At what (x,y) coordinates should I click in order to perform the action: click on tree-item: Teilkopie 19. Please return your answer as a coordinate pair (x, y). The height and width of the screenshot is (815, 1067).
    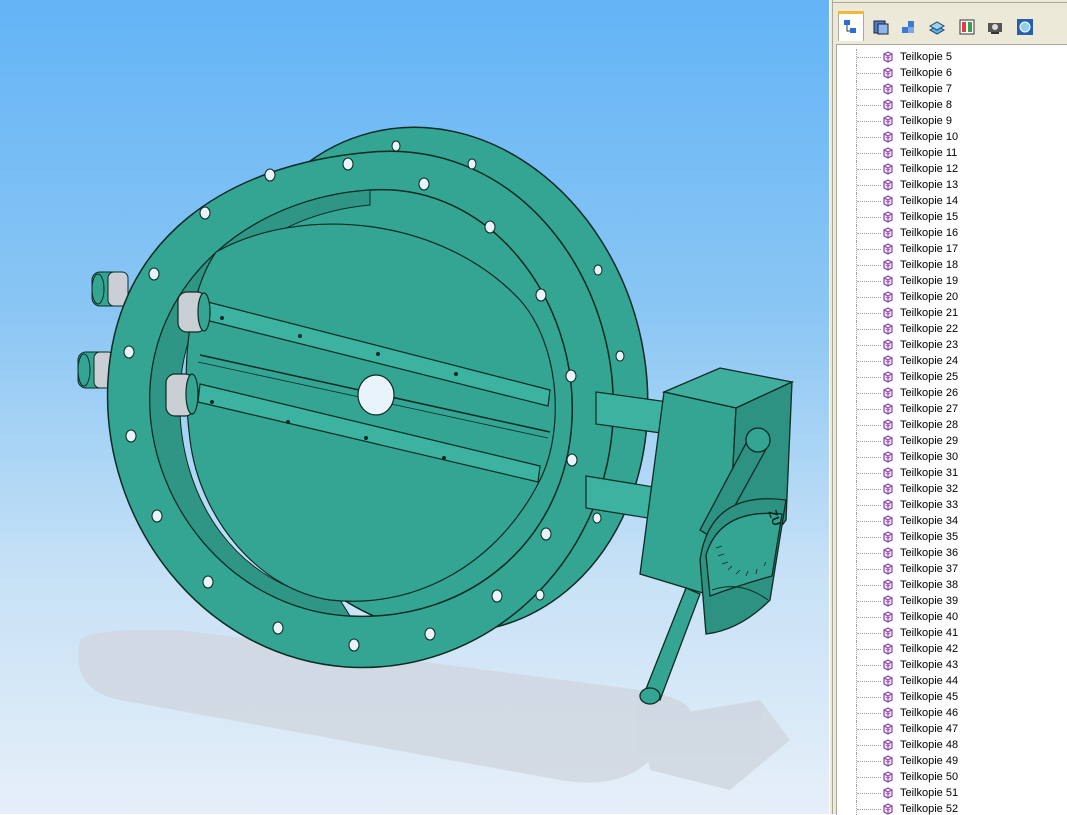
    Looking at the image, I should click on (952, 281).